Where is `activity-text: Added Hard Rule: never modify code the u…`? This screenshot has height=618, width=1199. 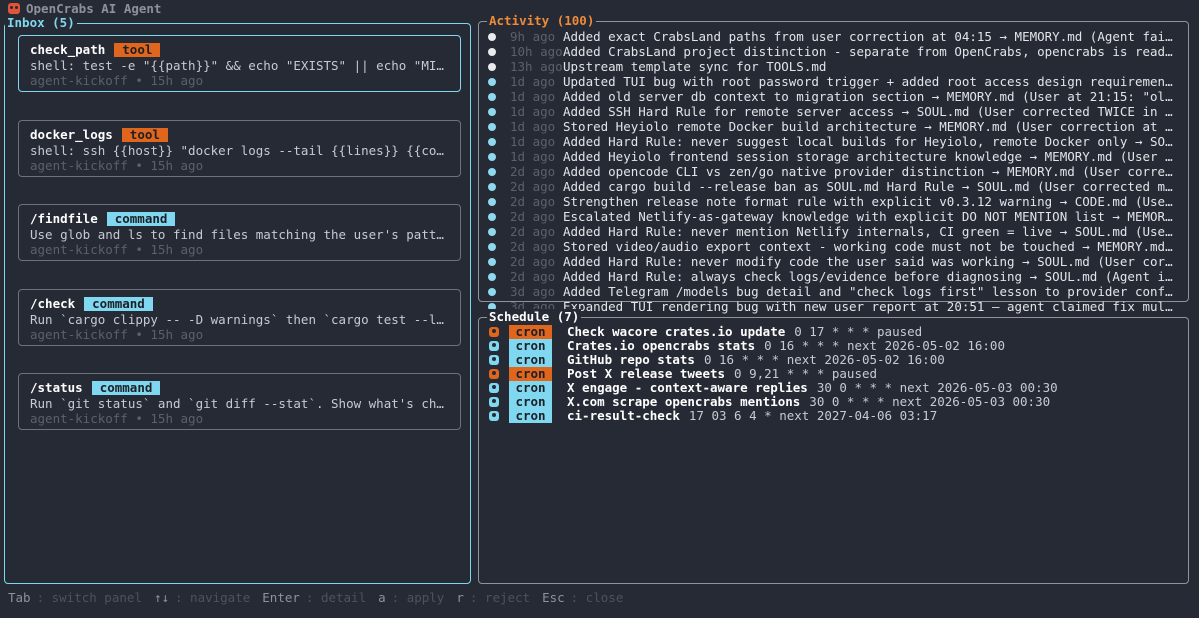
activity-text: Added Hard Rule: never modify code the u… is located at coordinates (871, 261).